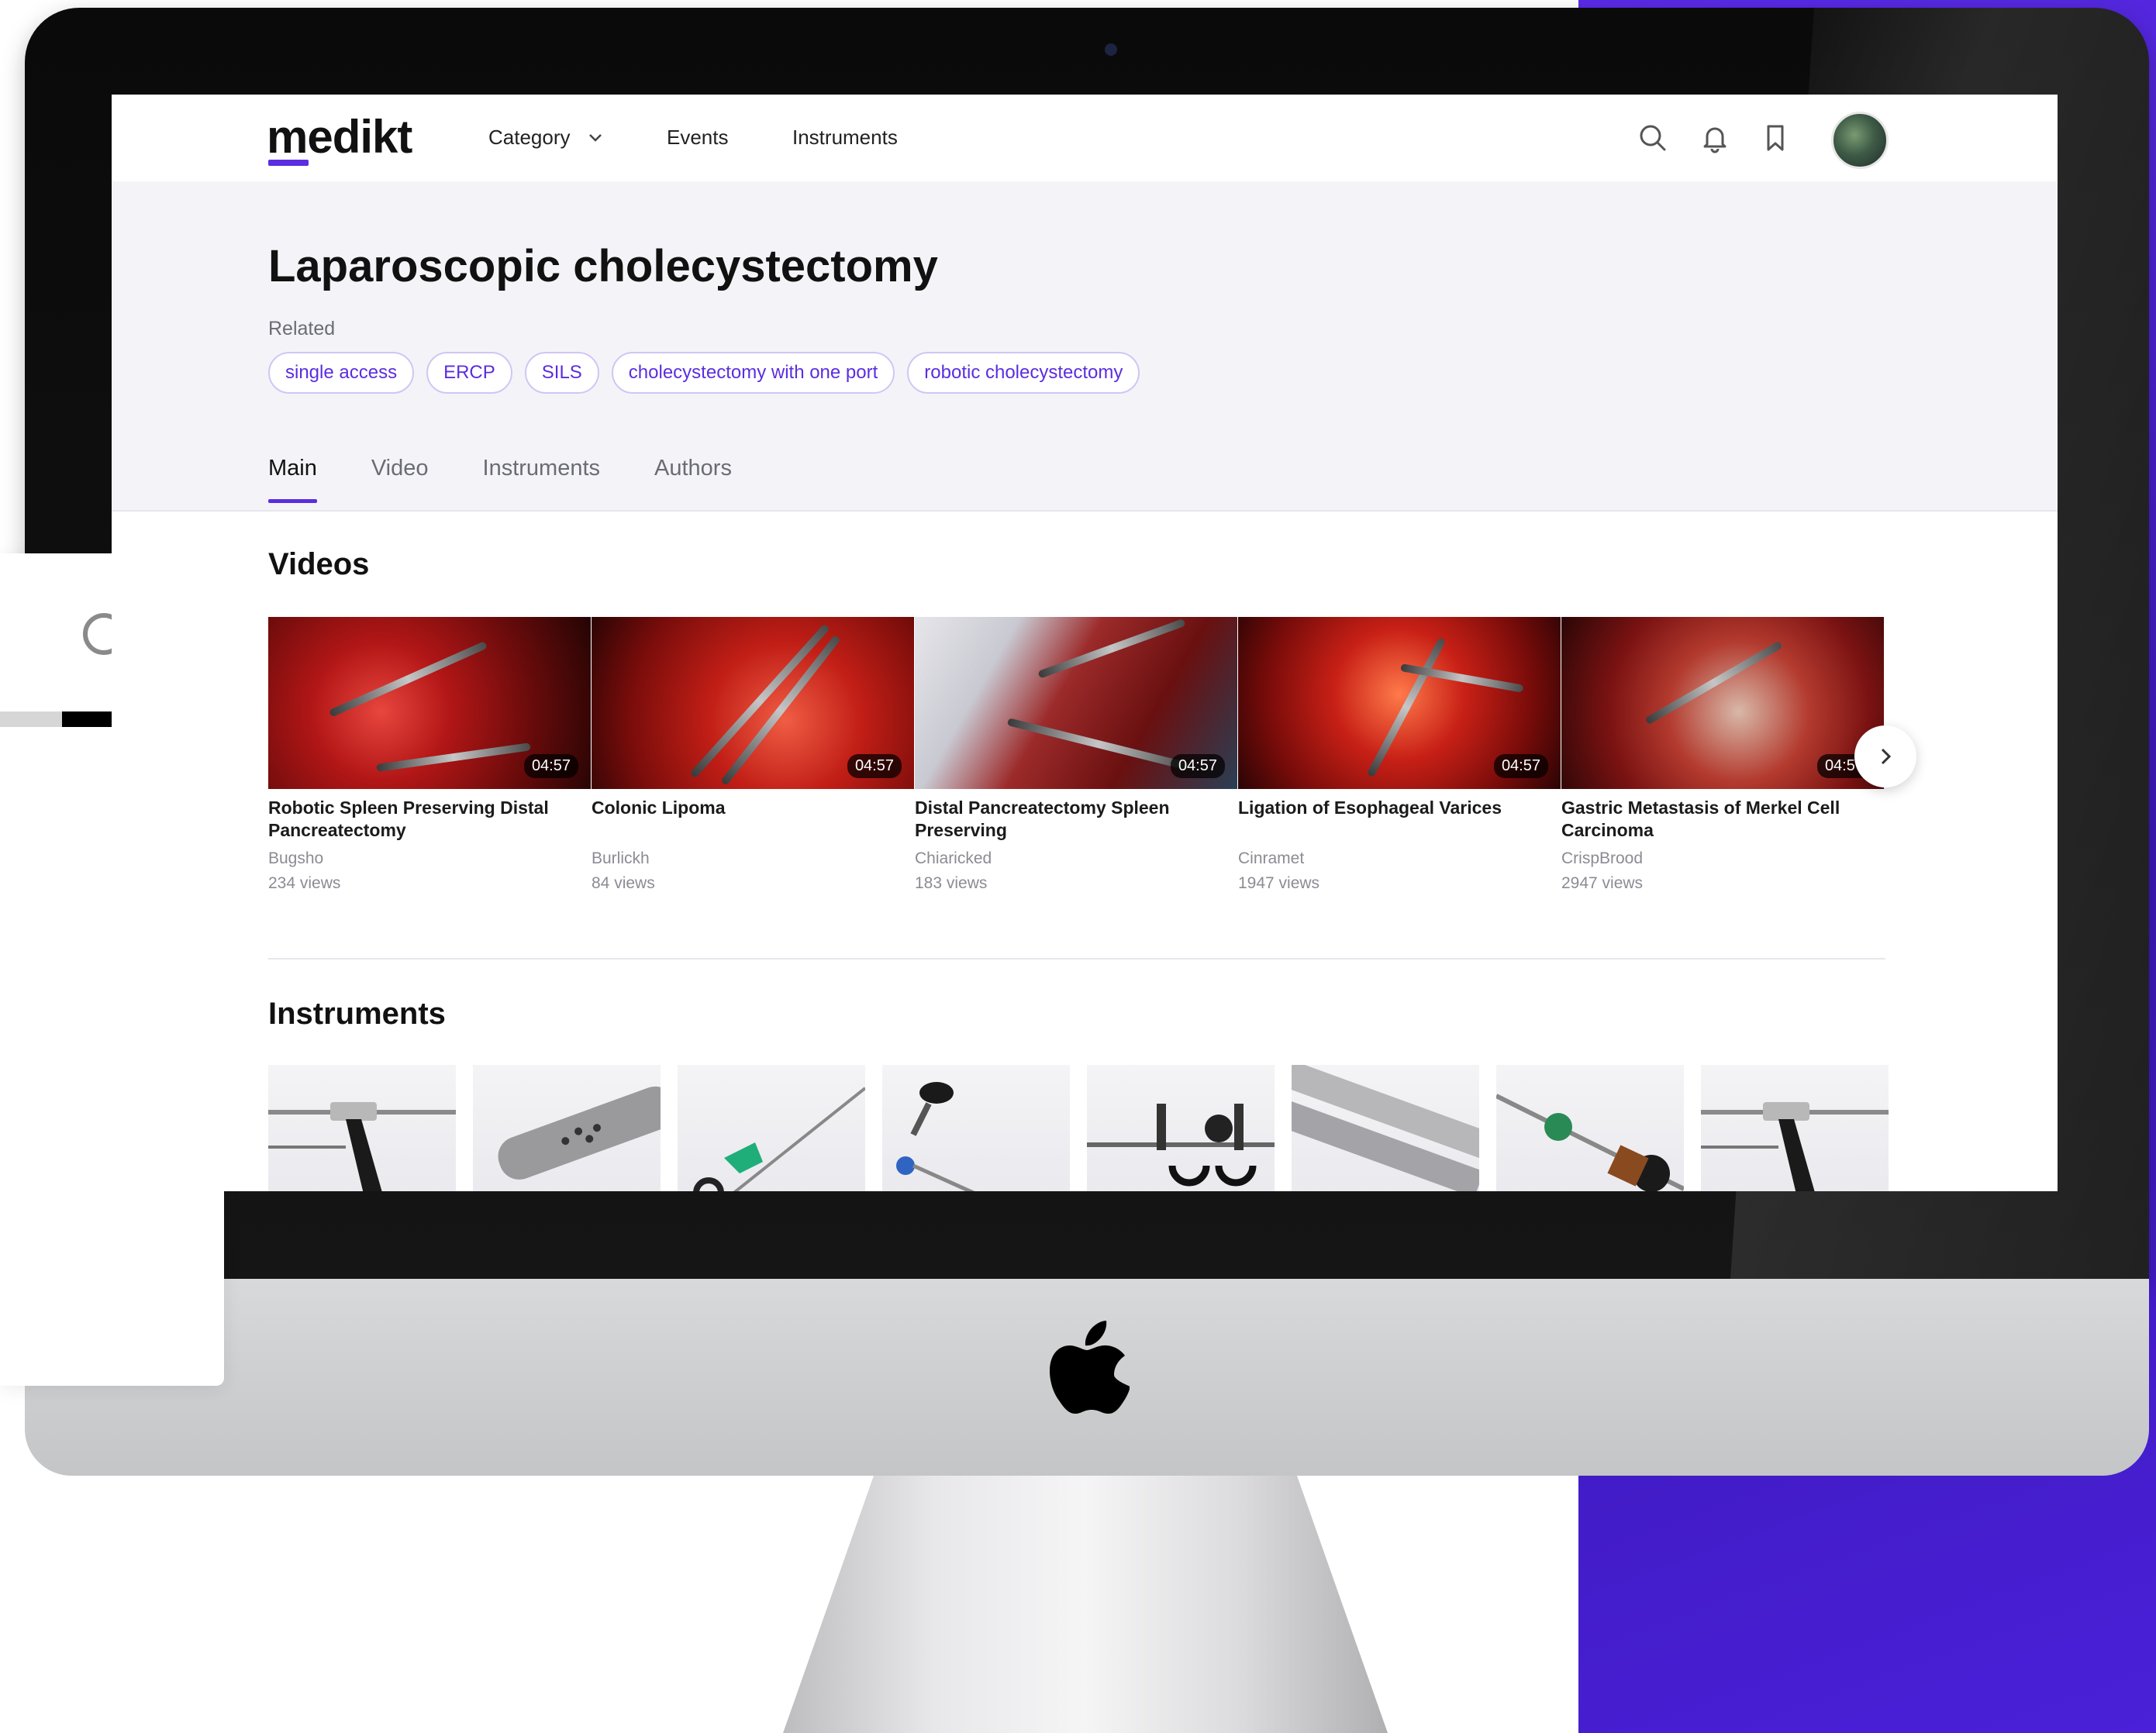  I want to click on logo-underline, so click(288, 163).